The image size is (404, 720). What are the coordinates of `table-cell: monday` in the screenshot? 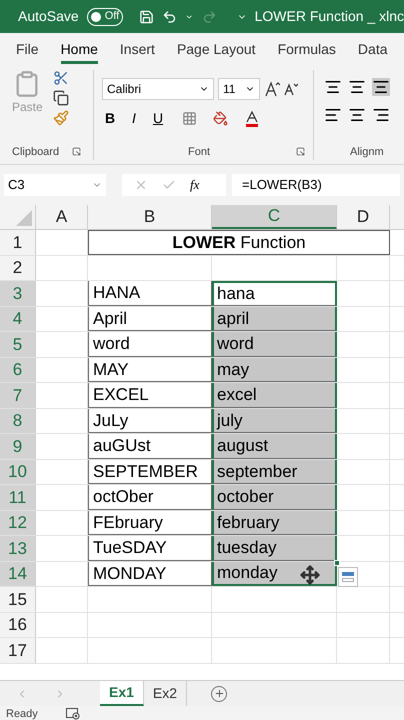 It's located at (274, 574).